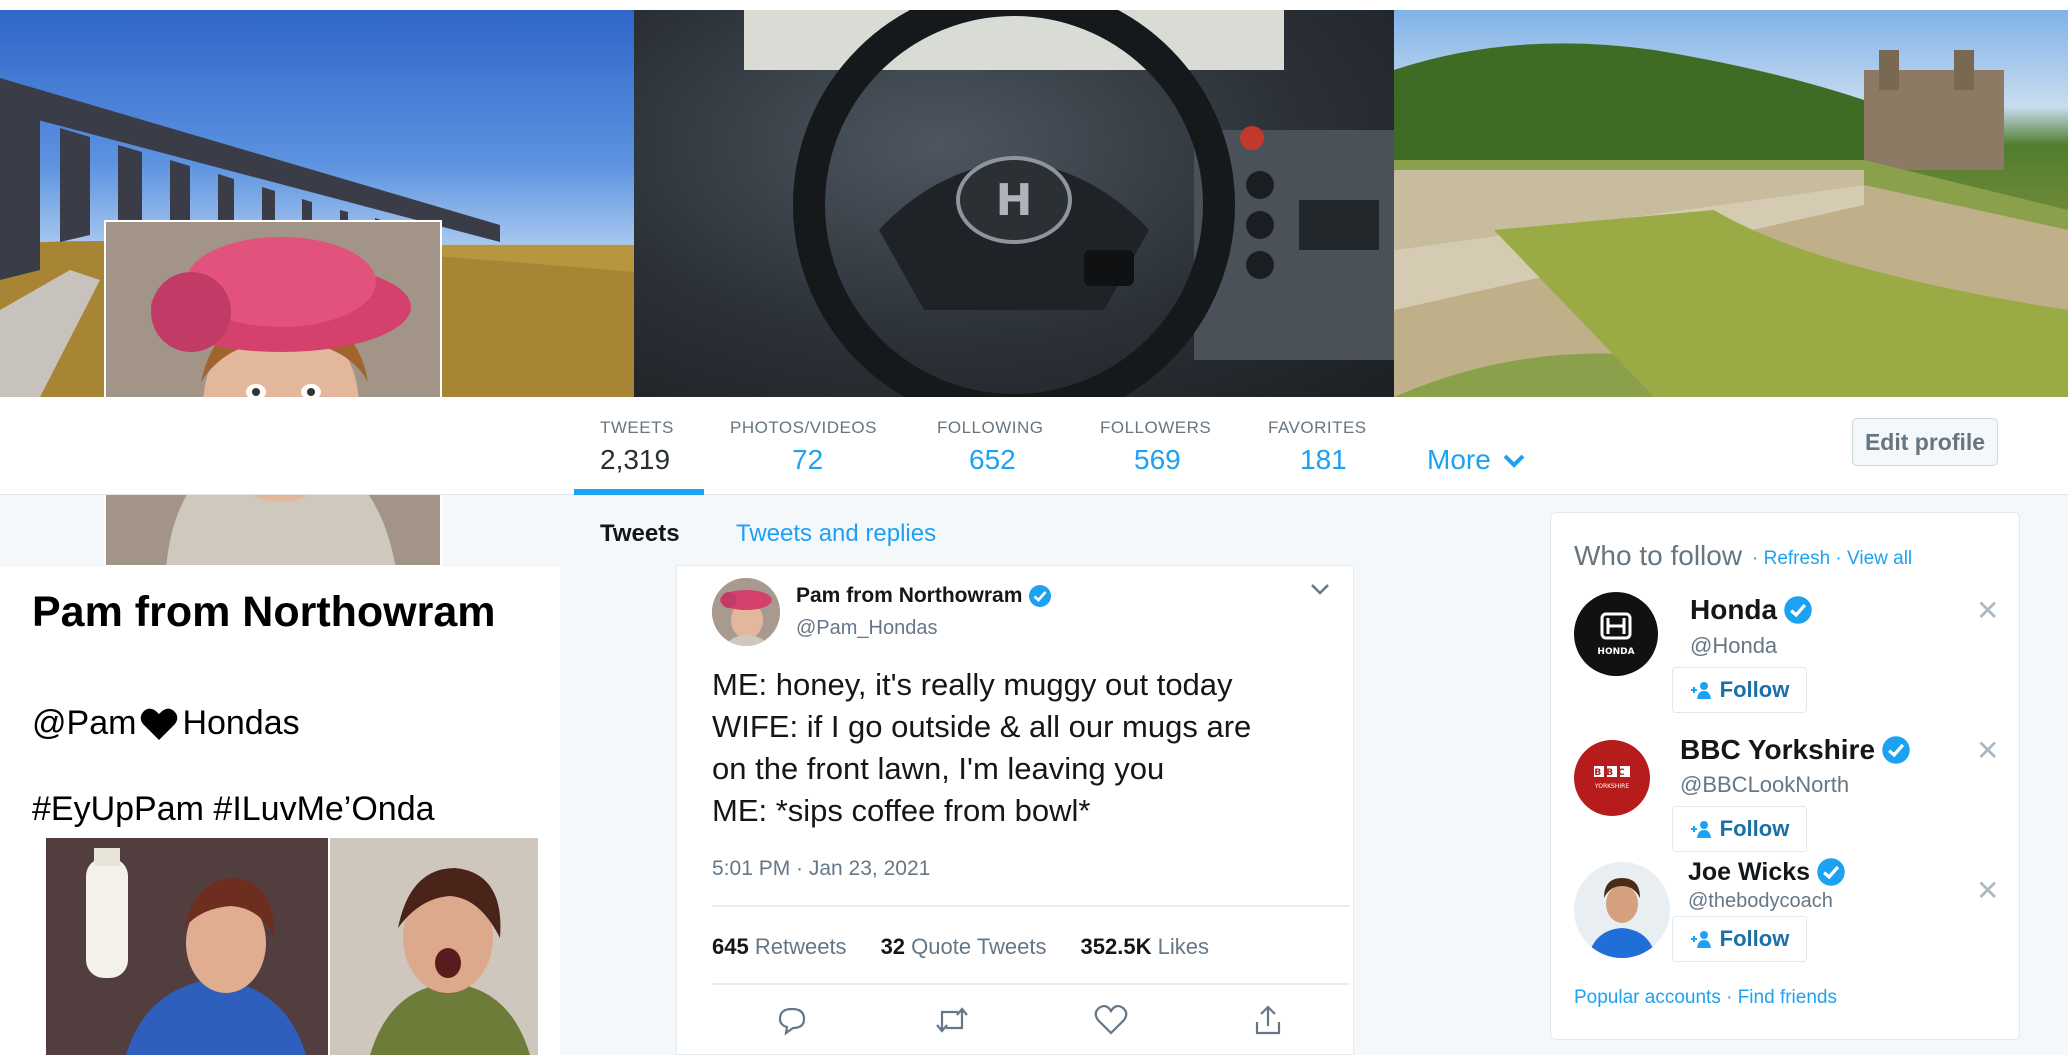 This screenshot has width=2068, height=1055. Describe the element at coordinates (640, 534) in the screenshot. I see `tab-tweets: Tweets` at that location.